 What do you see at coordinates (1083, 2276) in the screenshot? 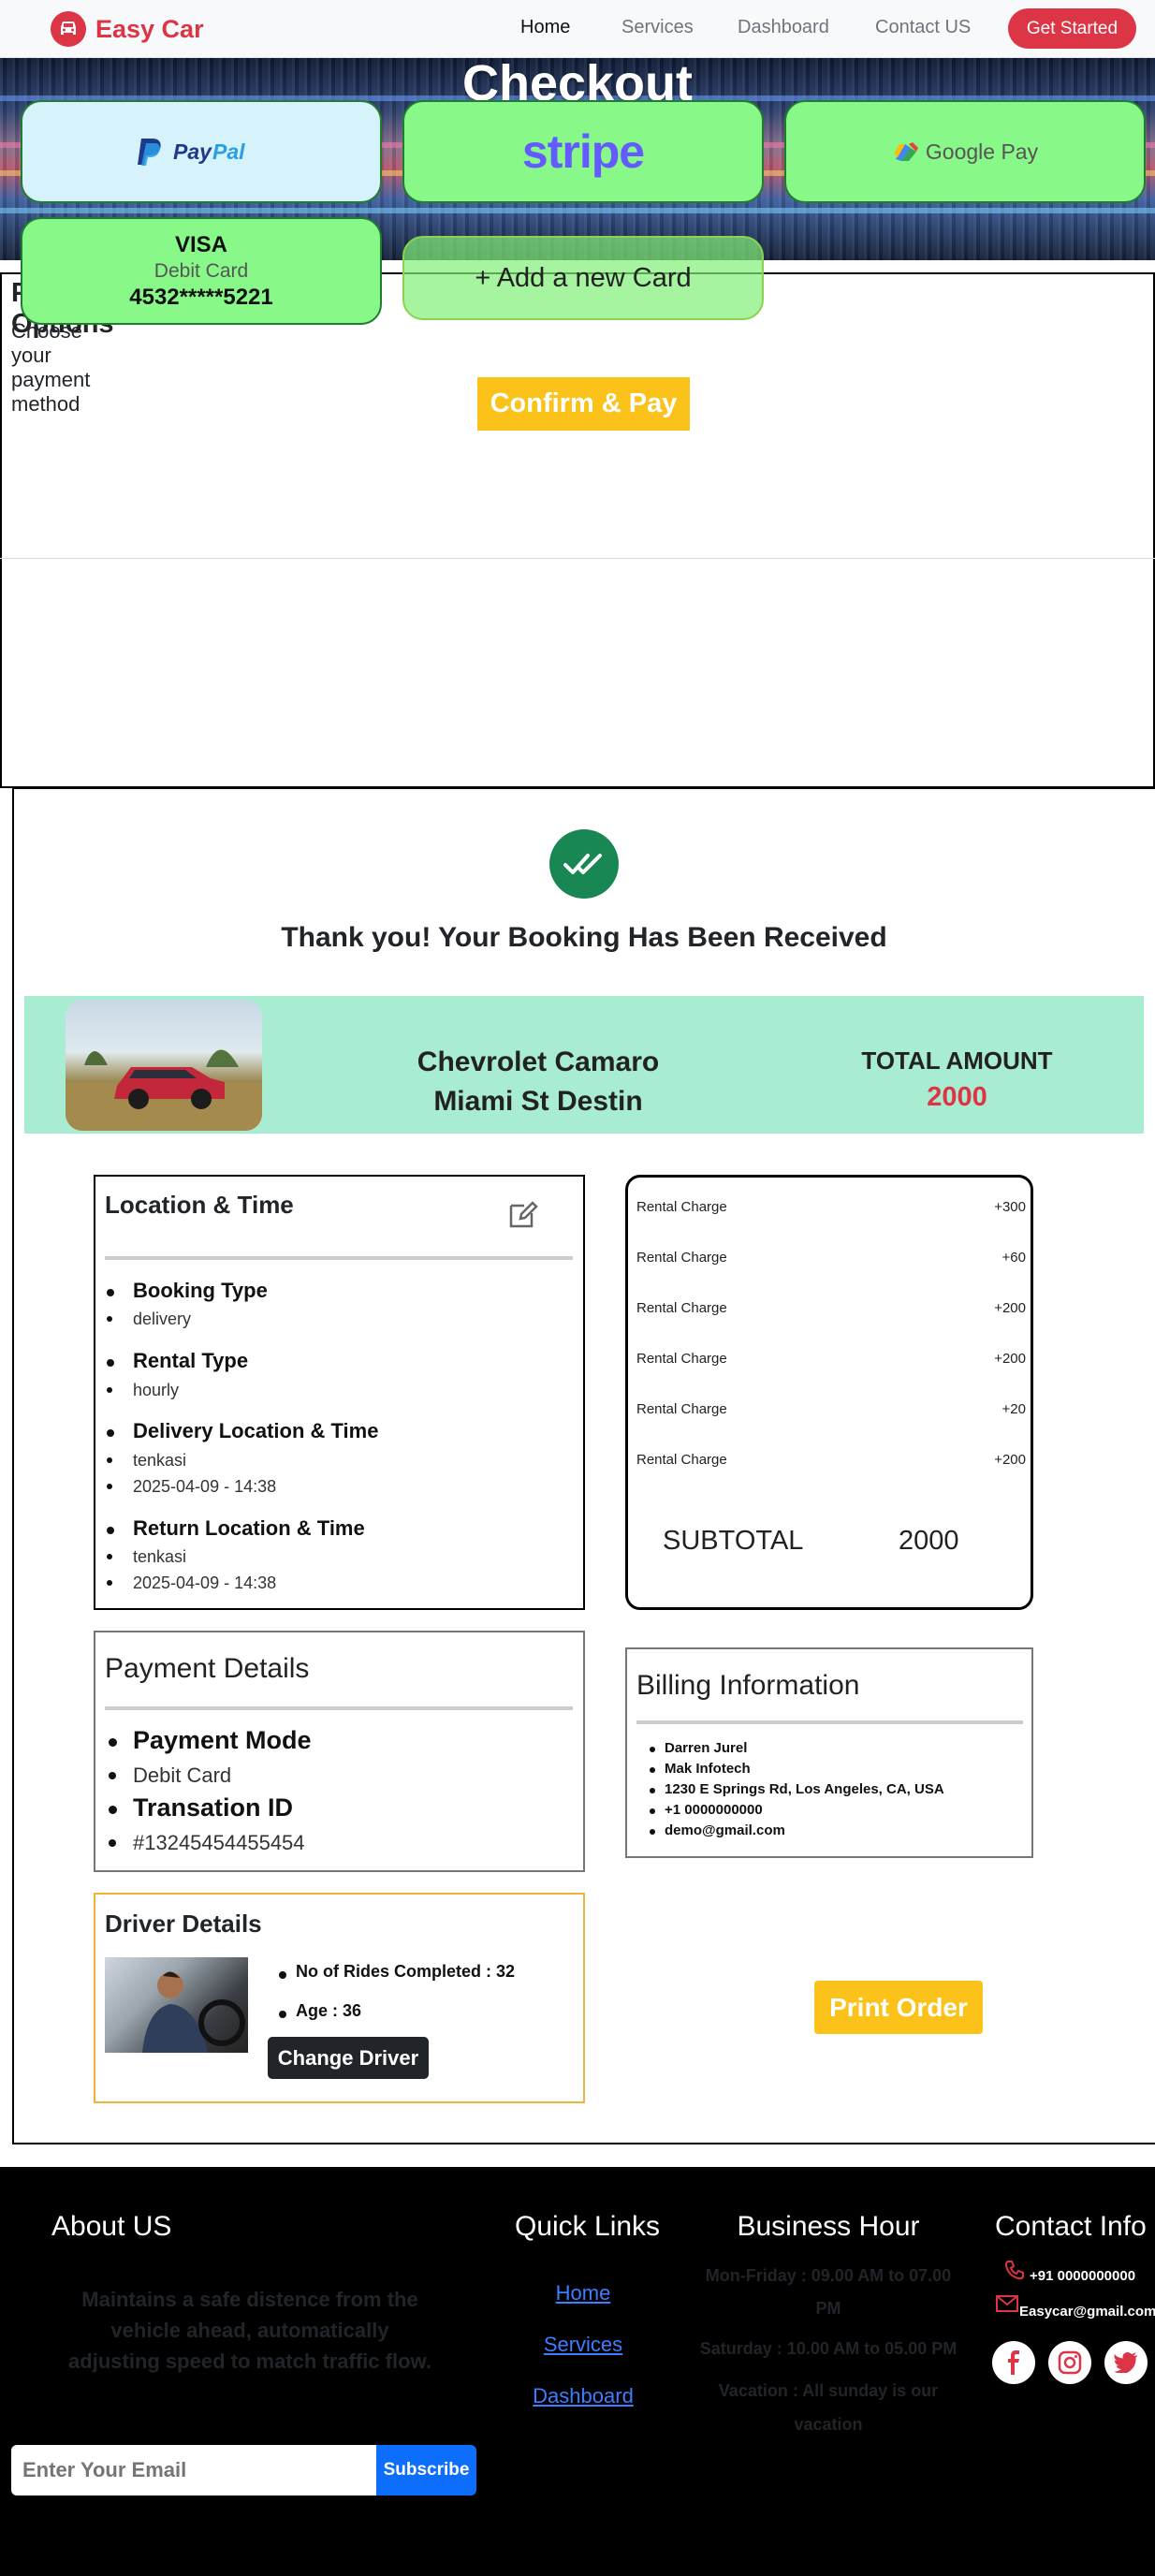
I see `contact-phone: +91 0000000000` at bounding box center [1083, 2276].